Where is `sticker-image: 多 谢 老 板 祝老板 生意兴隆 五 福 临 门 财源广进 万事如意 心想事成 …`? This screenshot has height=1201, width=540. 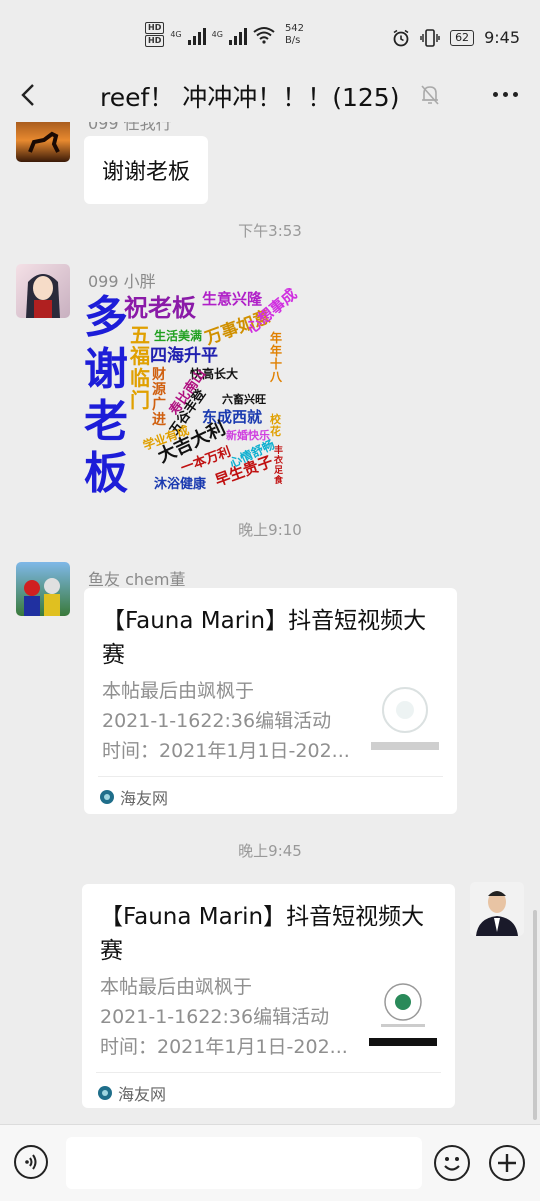 sticker-image: 多 谢 老 板 祝老板 生意兴隆 五 福 临 门 财源广进 万事如意 心想事成 … is located at coordinates (191, 391).